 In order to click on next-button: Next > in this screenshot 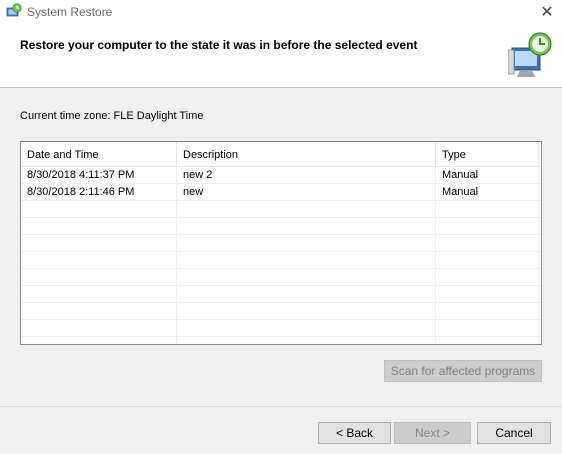, I will do `click(432, 433)`.